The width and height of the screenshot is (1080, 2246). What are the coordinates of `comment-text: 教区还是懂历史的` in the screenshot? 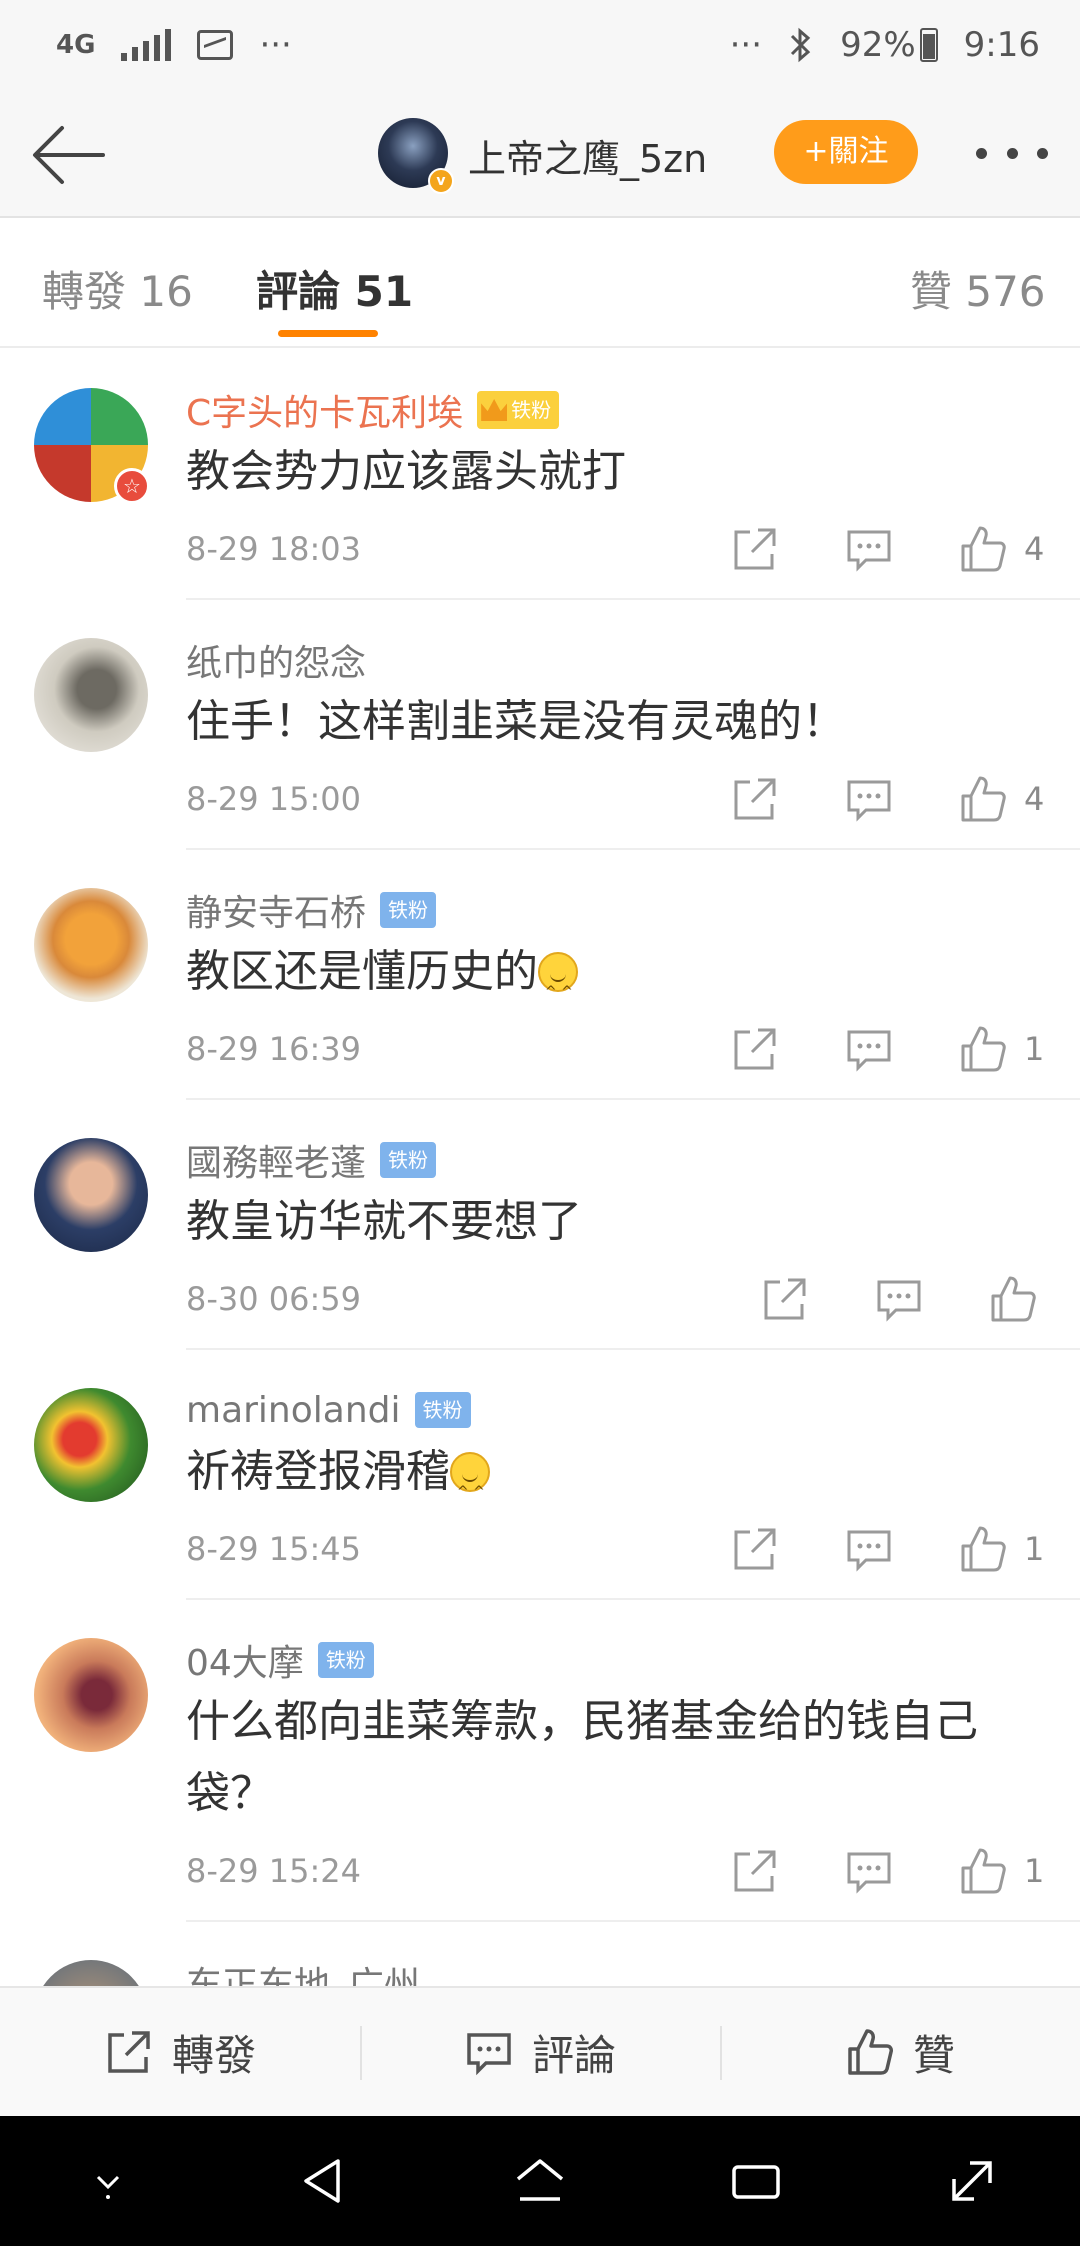 It's located at (633, 982).